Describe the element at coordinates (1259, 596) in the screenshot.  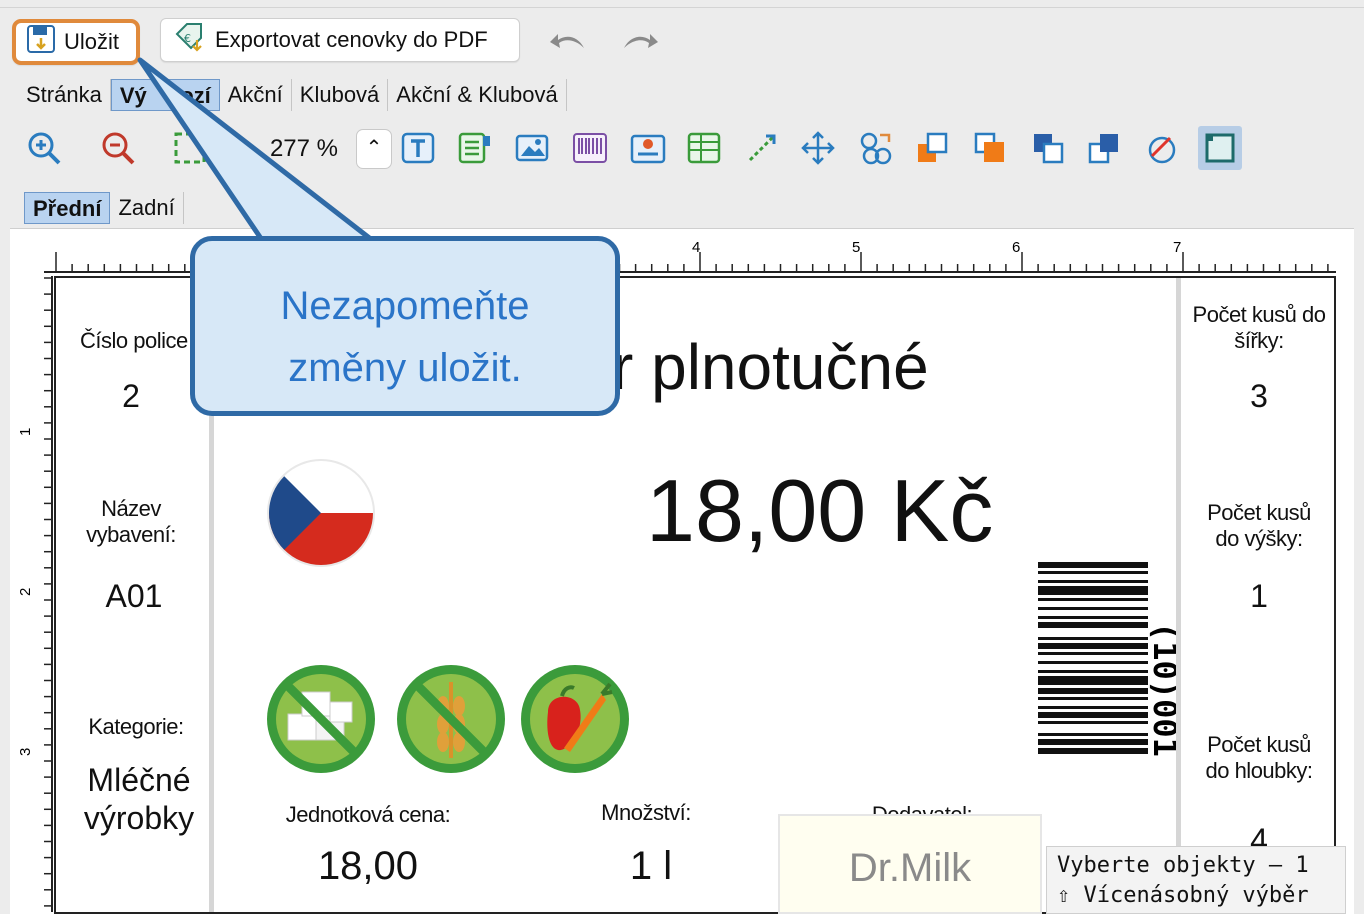
I see `height-count-value: 1` at that location.